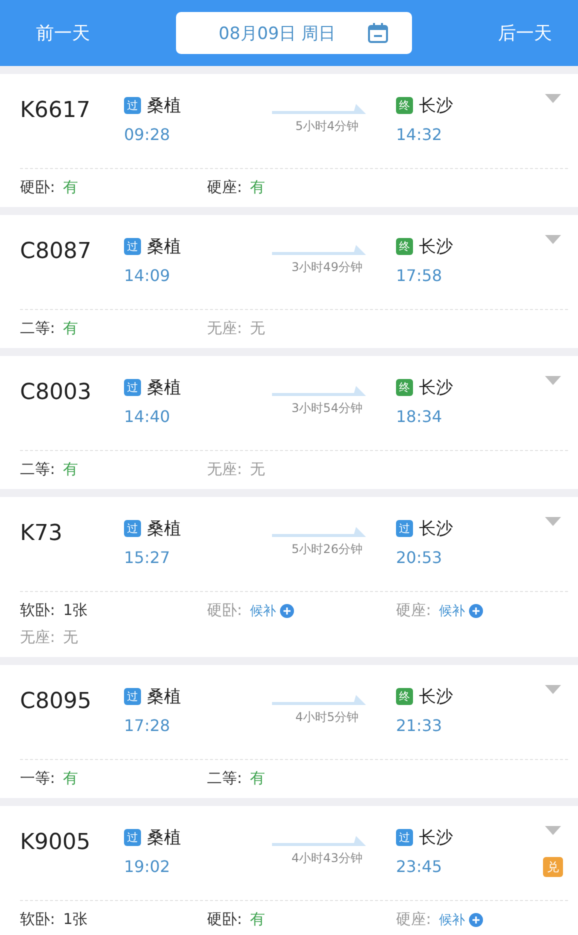 This screenshot has height=935, width=578. Describe the element at coordinates (289, 870) in the screenshot. I see `train-card: K9005 过 桑植 19:02 4小时43分钟 过 长沙 23:45 兑 软卧: 1张 硬卧: 有 硬座: 候补` at that location.